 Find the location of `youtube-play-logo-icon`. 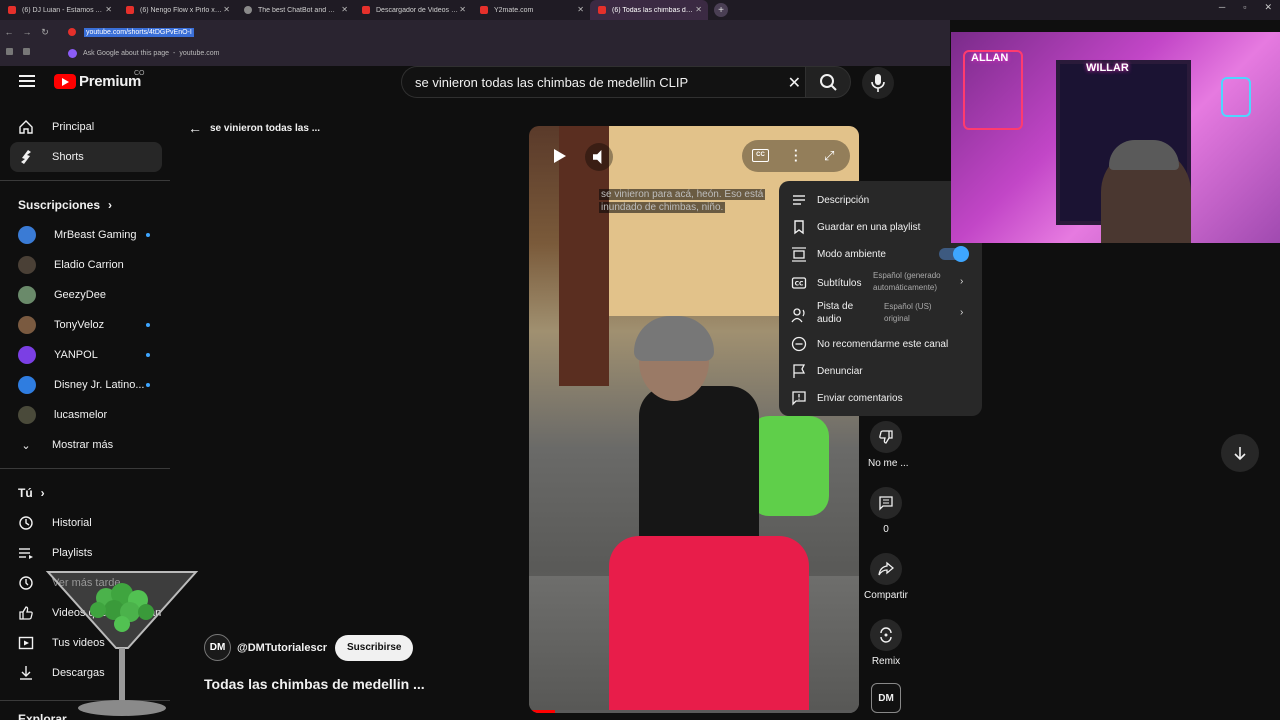

youtube-play-logo-icon is located at coordinates (65, 81).